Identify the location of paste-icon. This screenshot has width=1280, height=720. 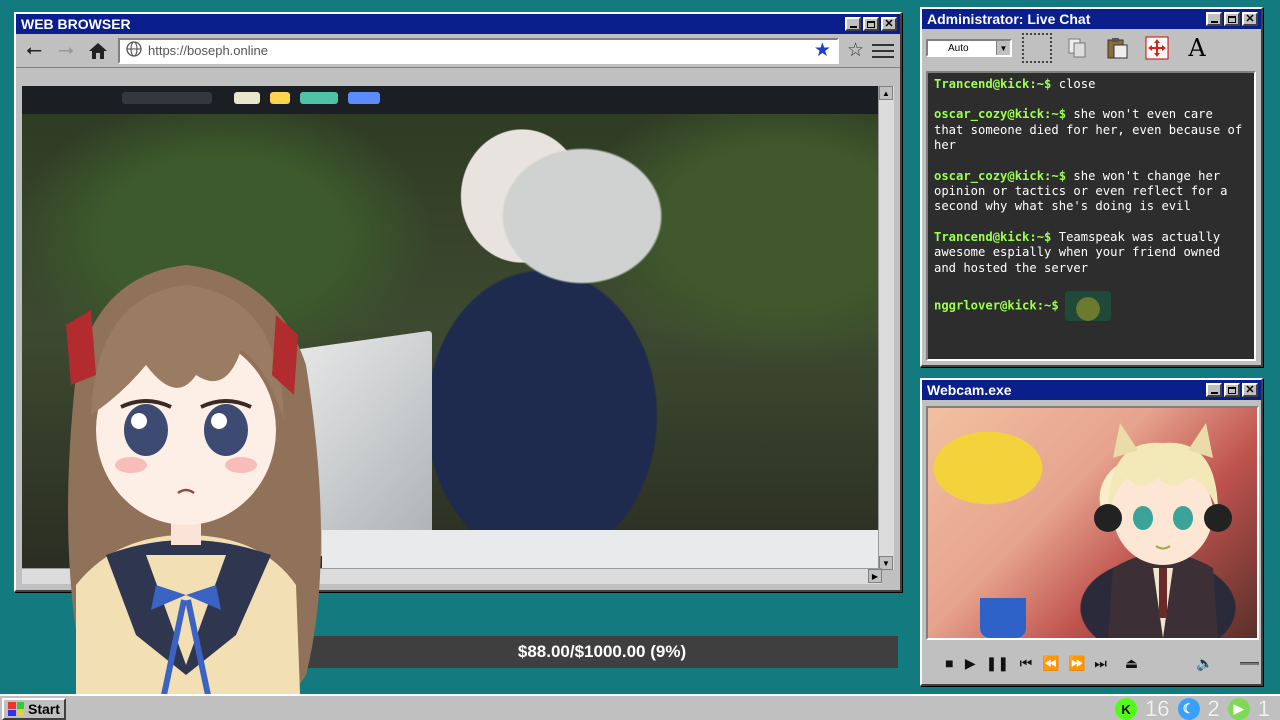
(1117, 48).